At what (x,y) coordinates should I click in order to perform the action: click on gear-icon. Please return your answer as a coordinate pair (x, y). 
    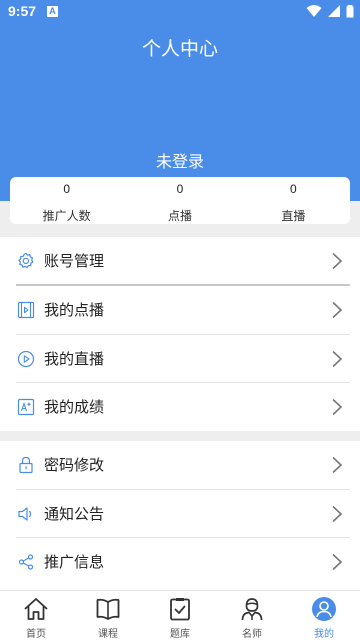
    Looking at the image, I should click on (26, 260).